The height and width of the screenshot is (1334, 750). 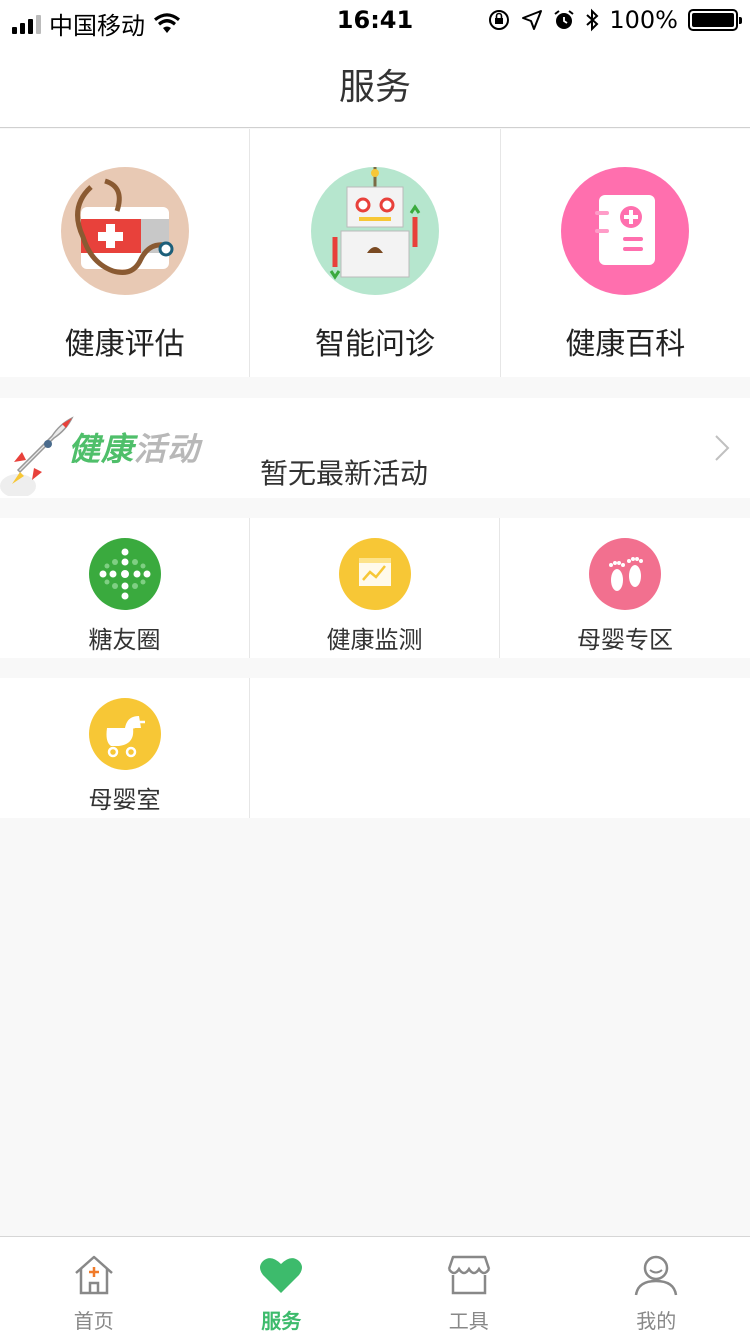 I want to click on service-label: 母婴室, so click(x=124, y=800).